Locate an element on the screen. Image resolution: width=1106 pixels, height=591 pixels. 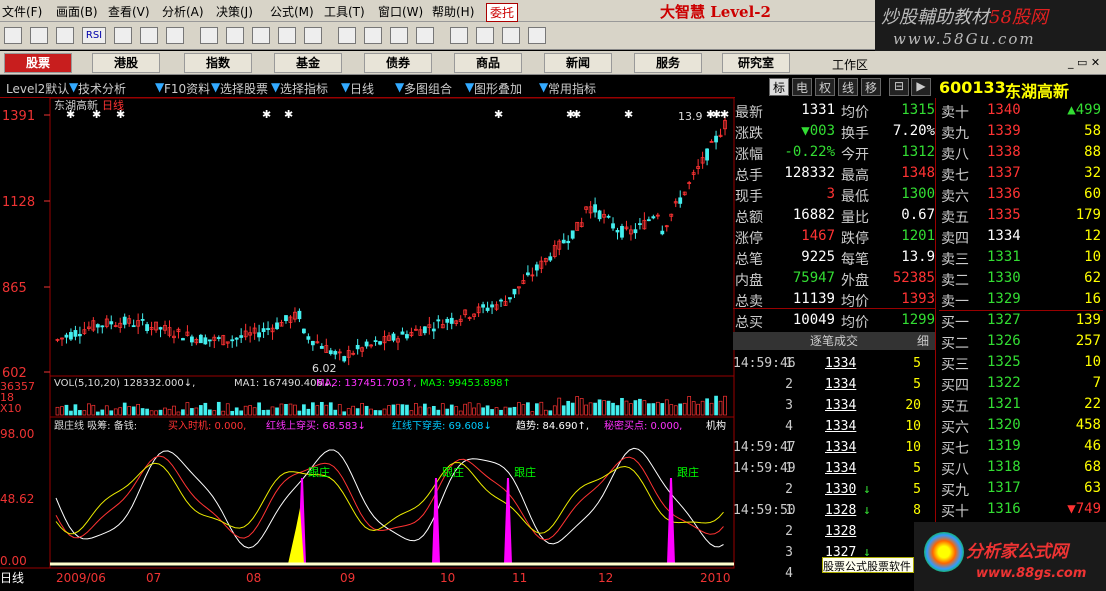
subbar-item: 图形叠加 is located at coordinates (498, 88).